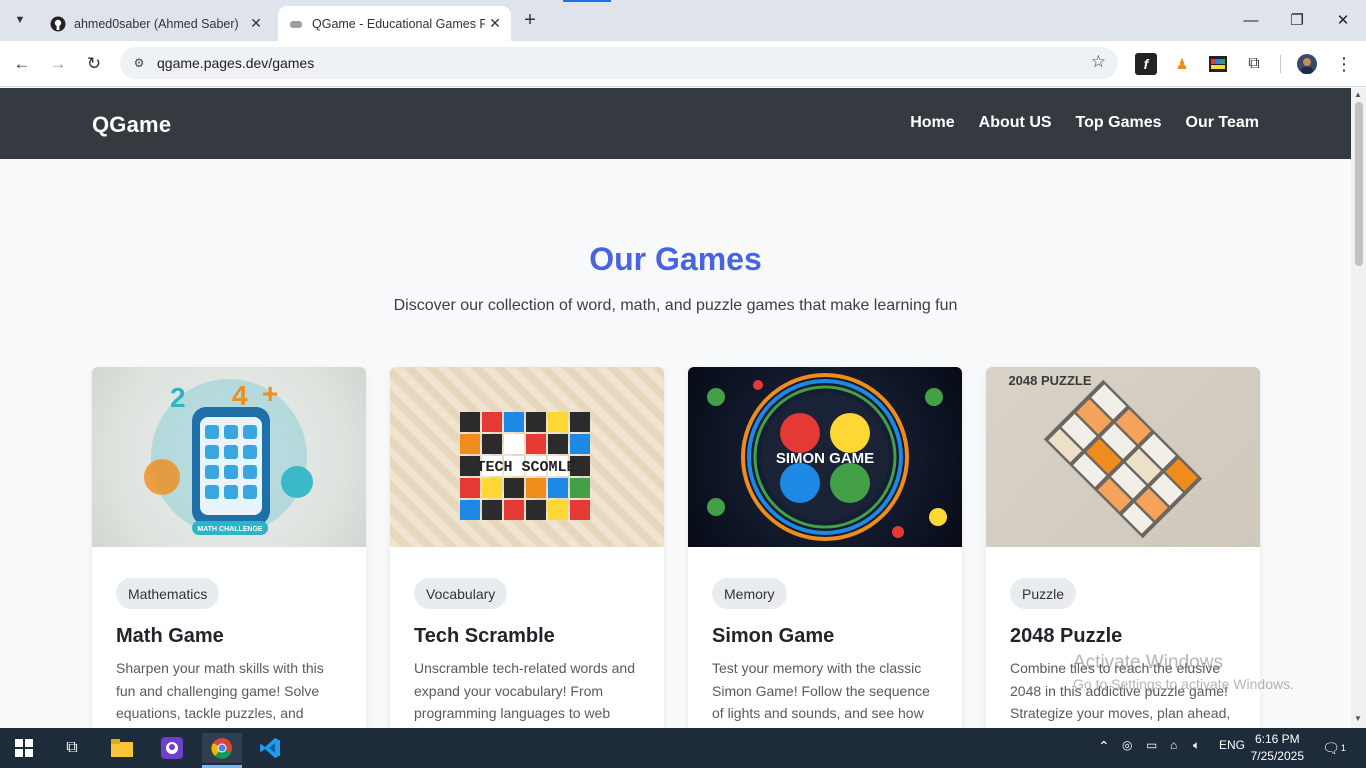 This screenshot has width=1366, height=768. What do you see at coordinates (773, 636) in the screenshot?
I see `game-title: Simon Game` at bounding box center [773, 636].